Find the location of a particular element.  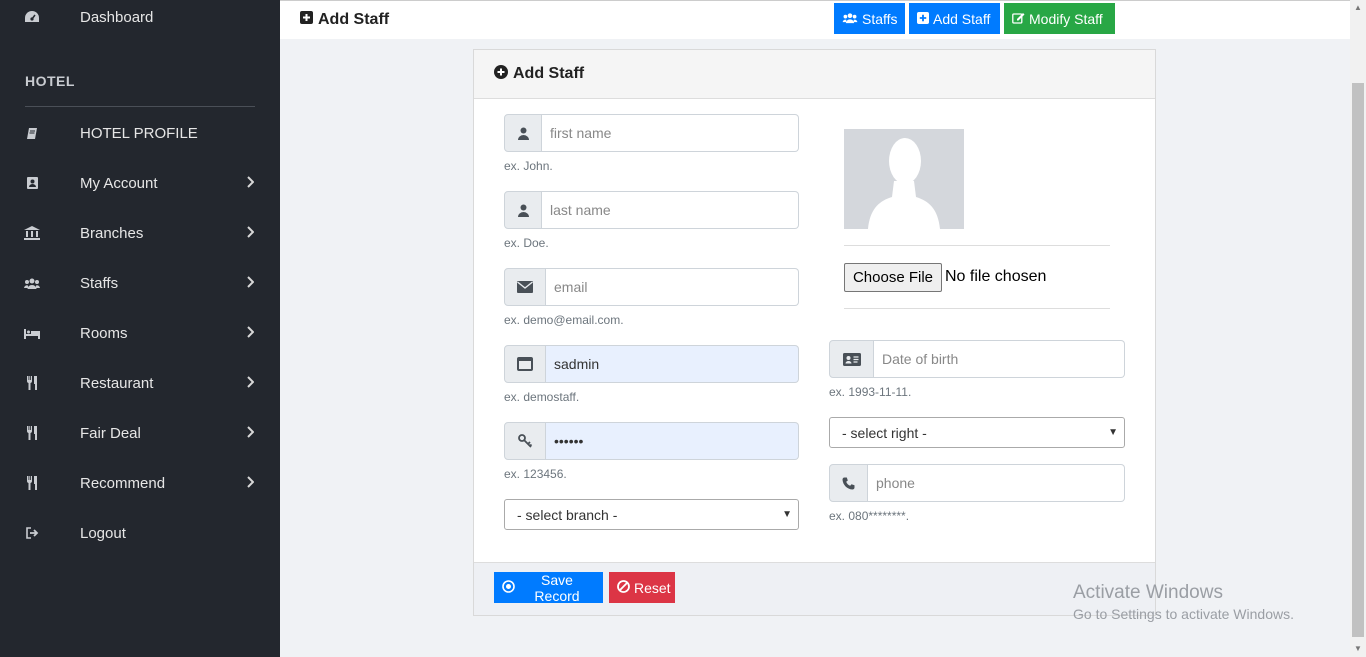

sidebar-item-label: Dashboard is located at coordinates (117, 17).